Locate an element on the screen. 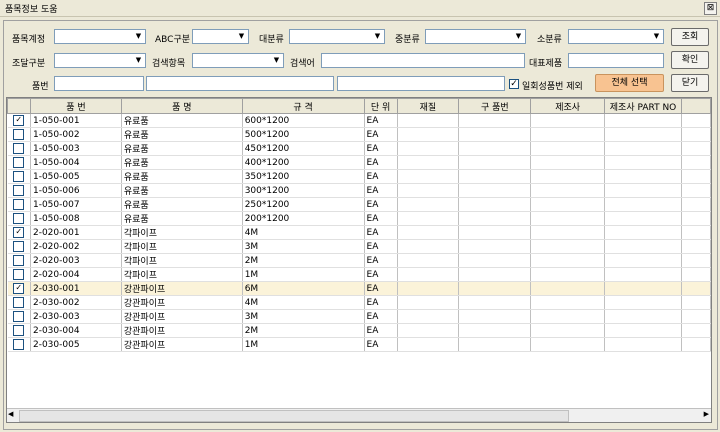 This screenshot has height=432, width=720. table-row: 1-050-004 유료품 400*1200 EA is located at coordinates (359, 162).